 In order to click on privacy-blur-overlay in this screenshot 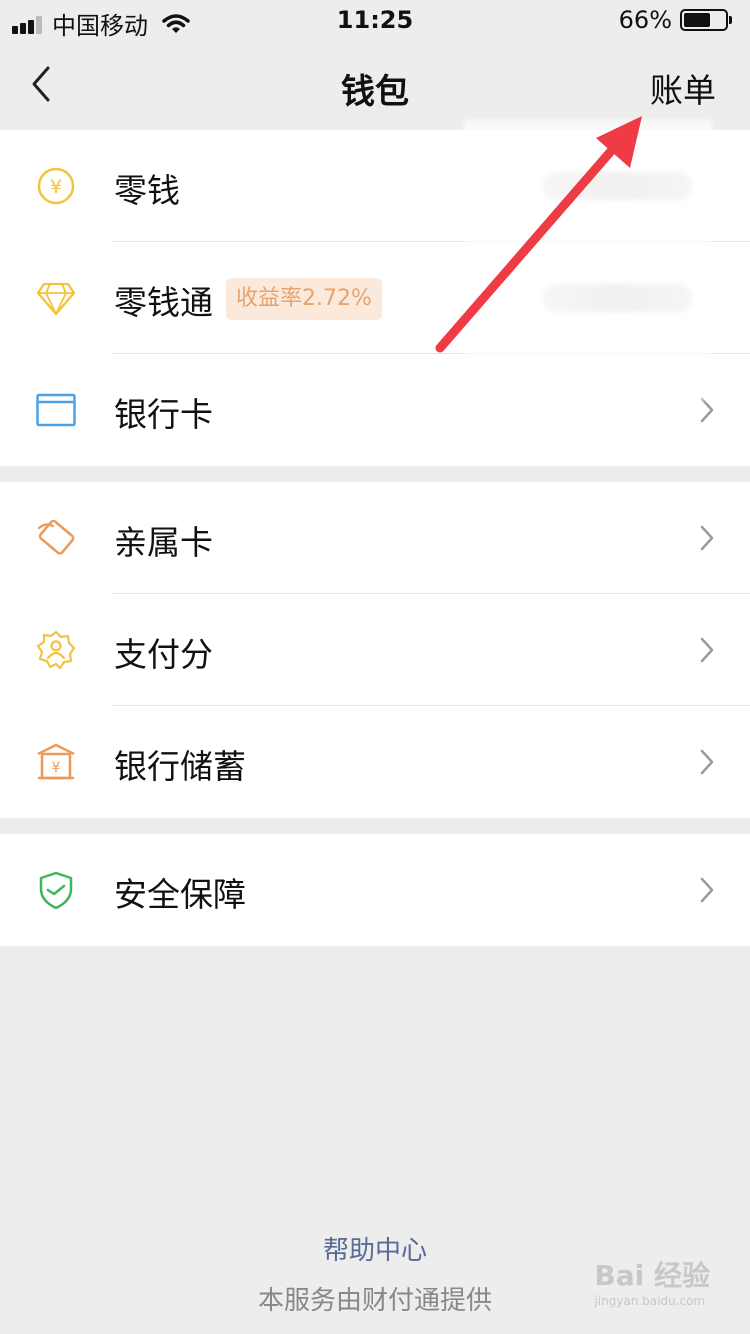, I will do `click(588, 260)`.